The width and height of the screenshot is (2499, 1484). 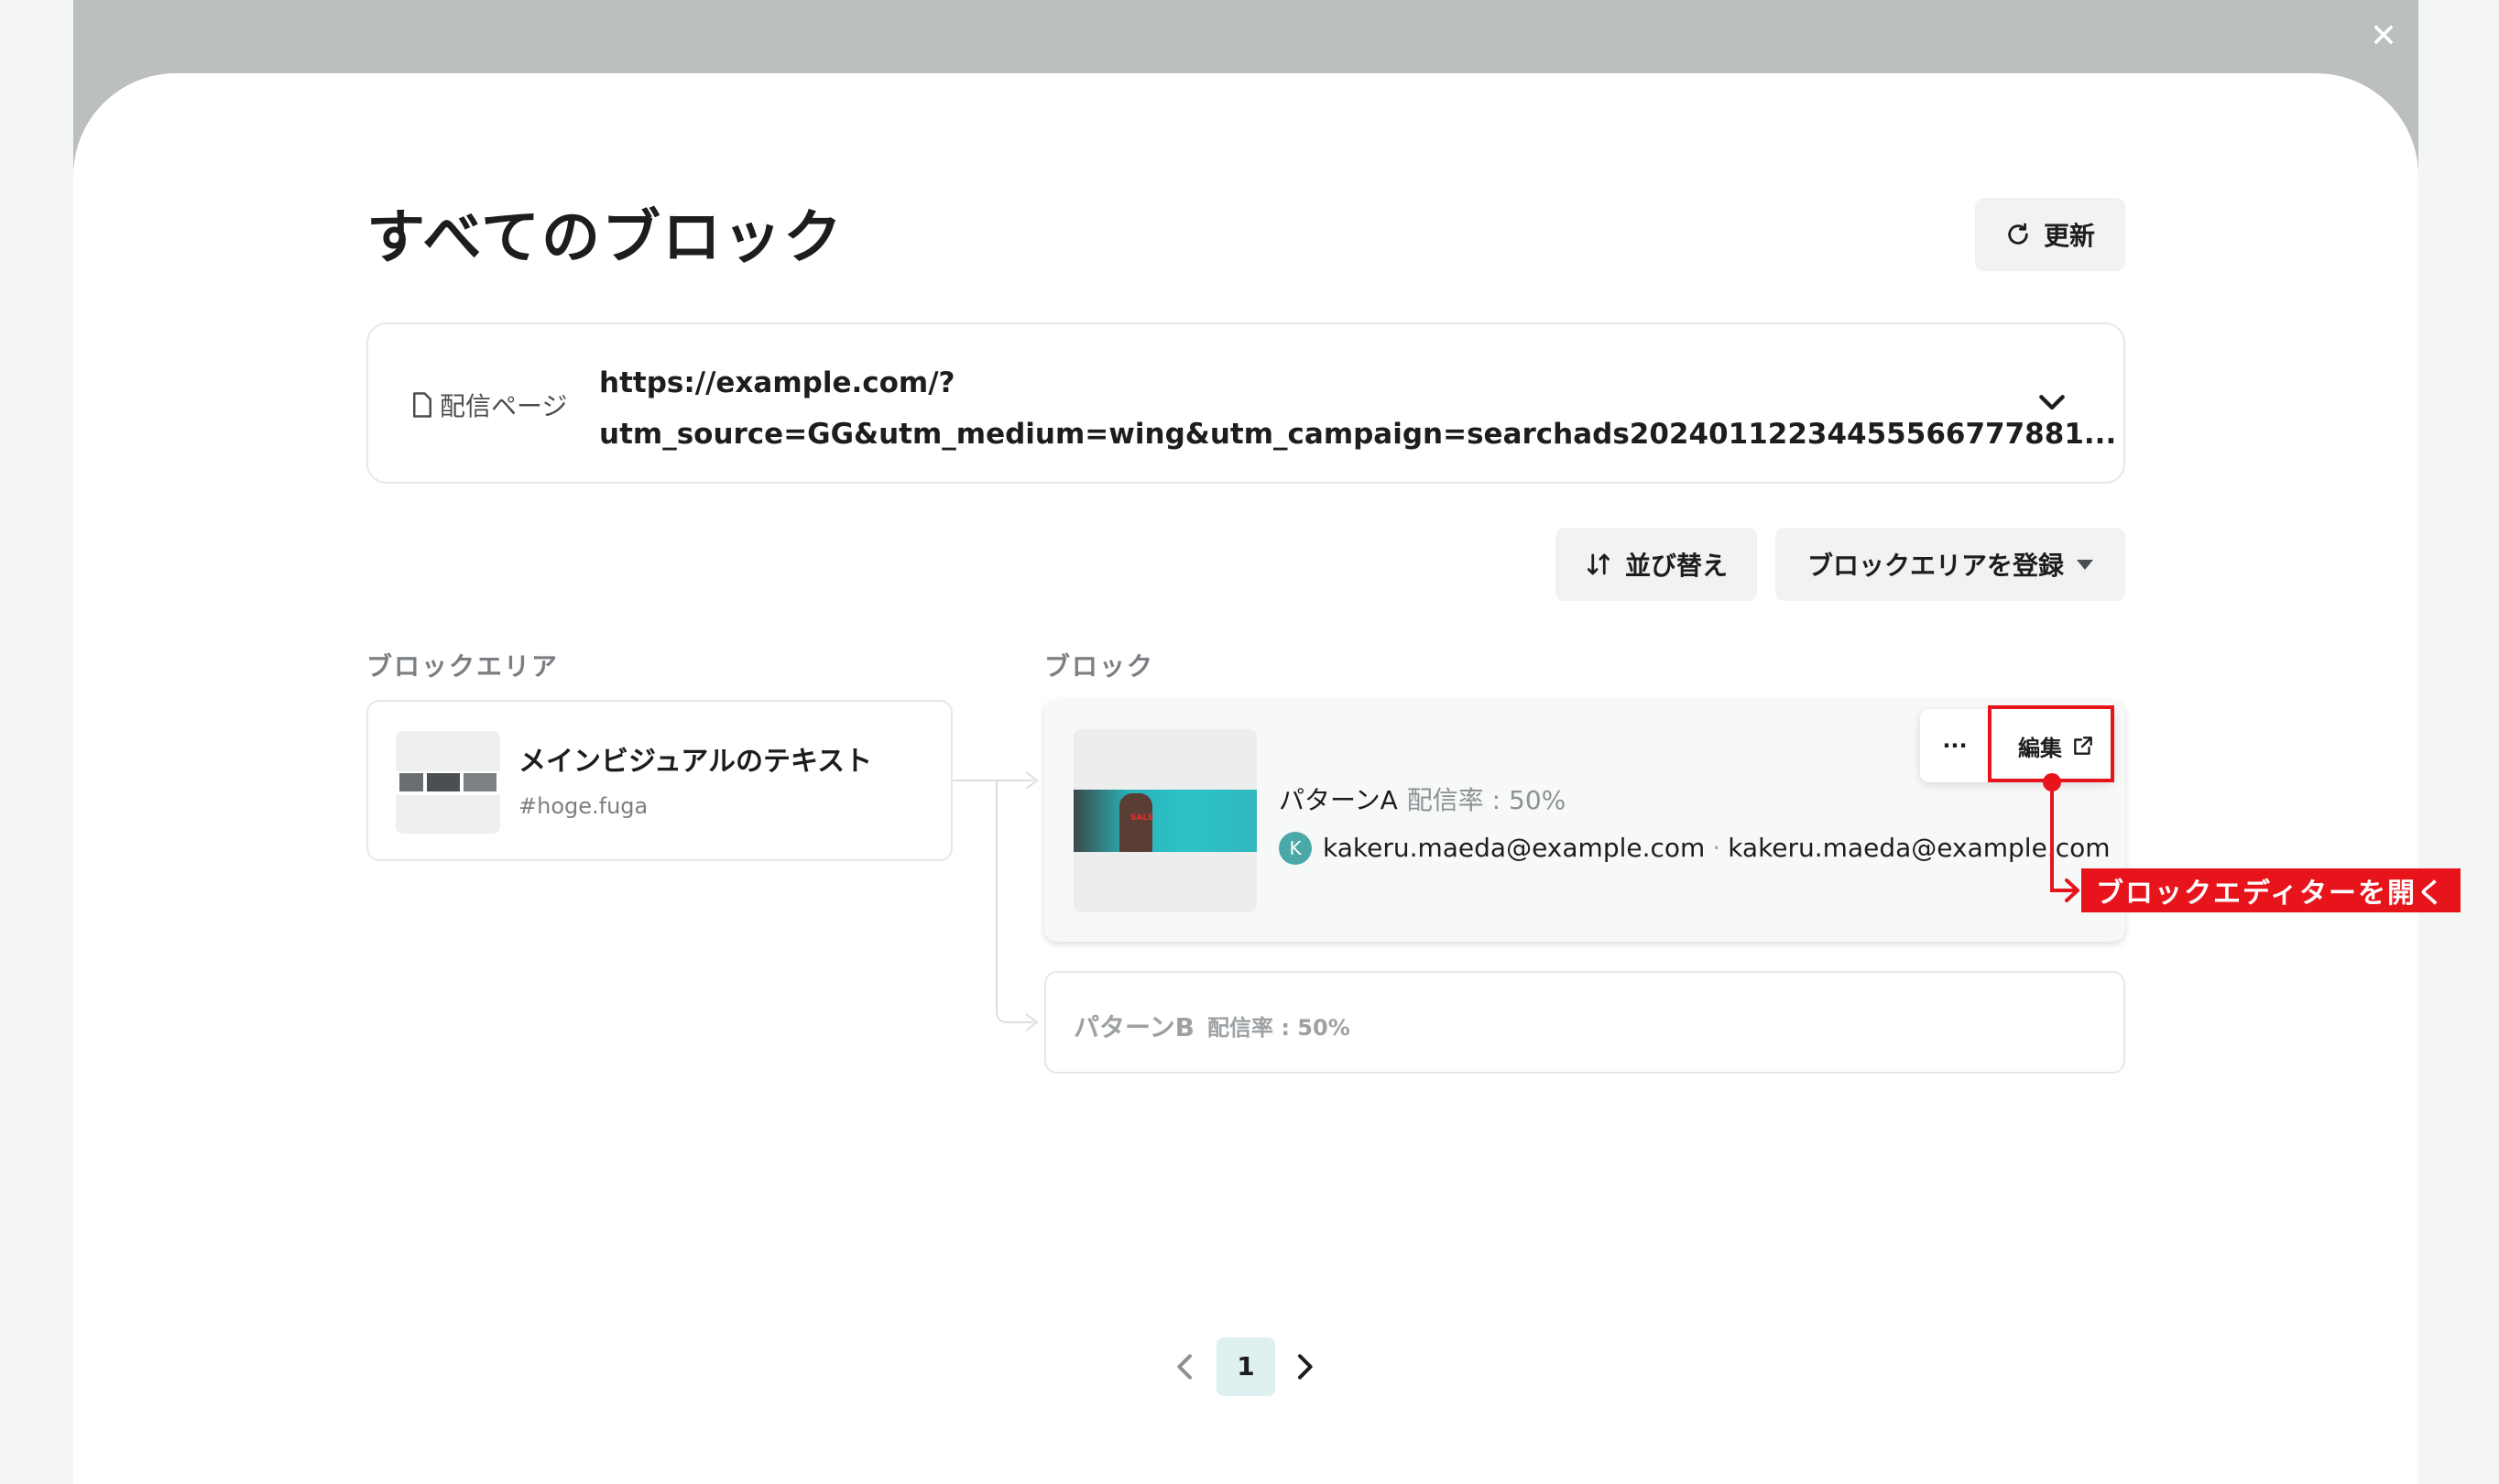 I want to click on refresh-label: 更新, so click(x=2069, y=236).